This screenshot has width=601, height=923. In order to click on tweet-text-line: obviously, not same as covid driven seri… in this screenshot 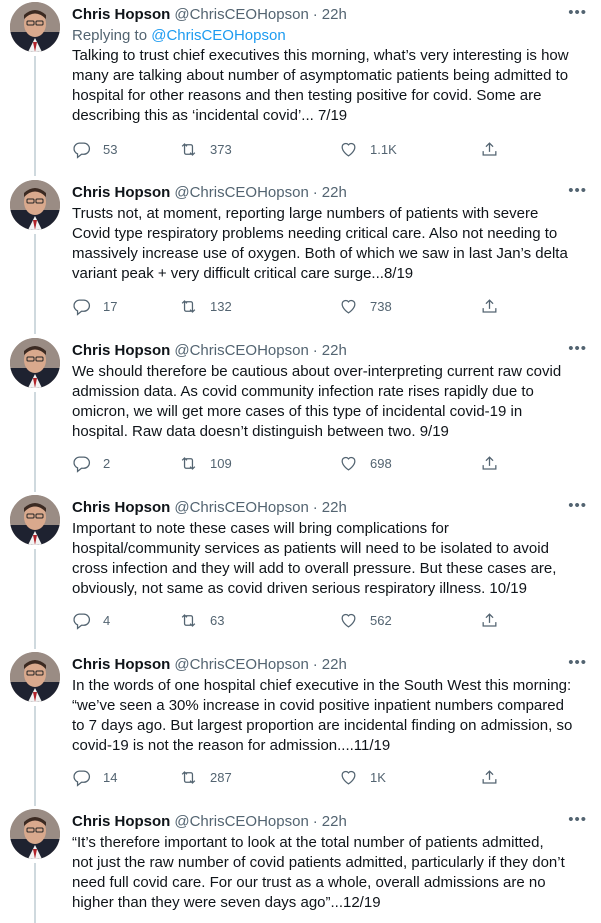, I will do `click(299, 588)`.